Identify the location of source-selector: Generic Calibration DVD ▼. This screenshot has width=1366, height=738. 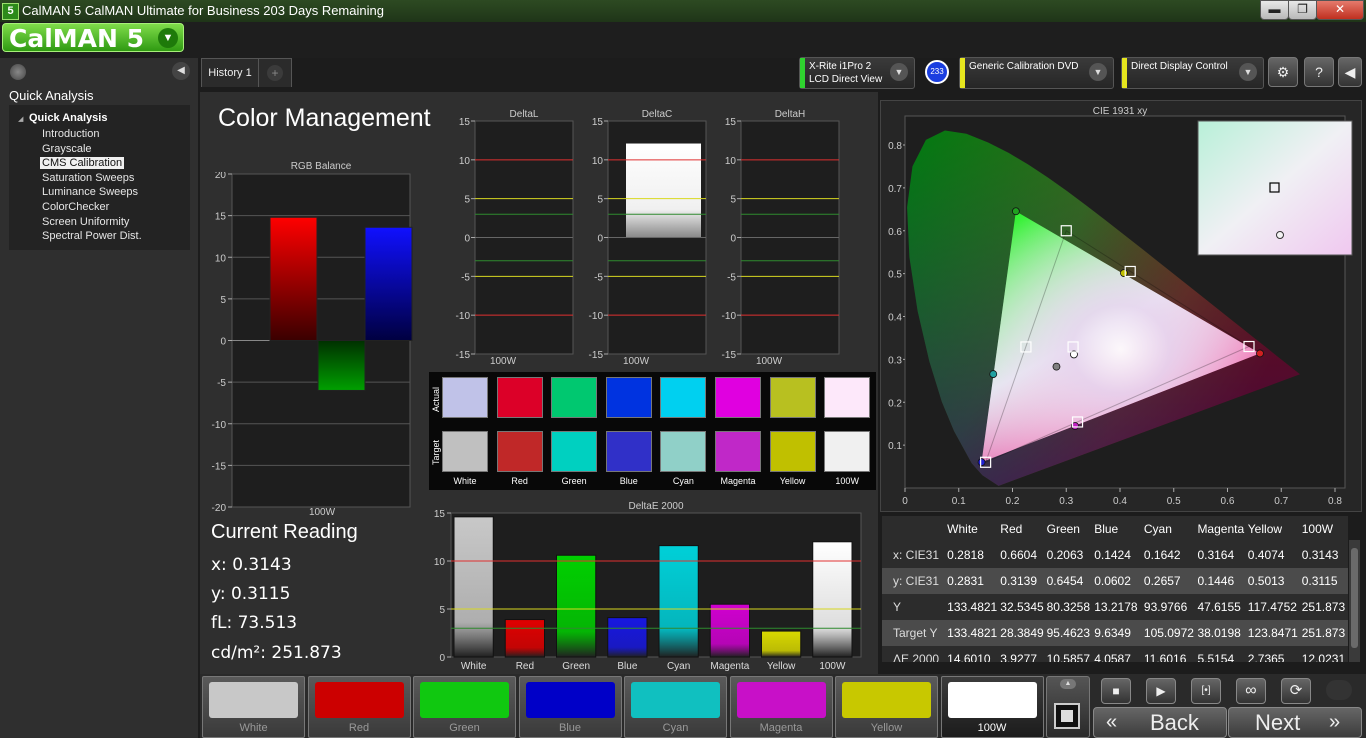
(1036, 73).